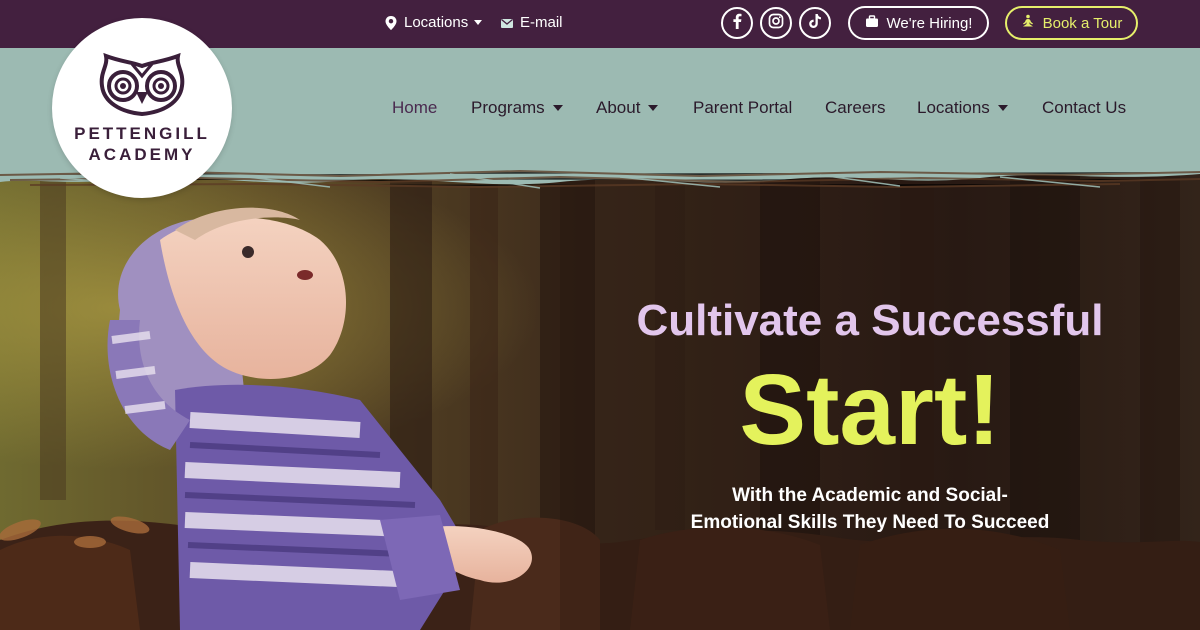  I want to click on locations-label: Locations, so click(436, 22).